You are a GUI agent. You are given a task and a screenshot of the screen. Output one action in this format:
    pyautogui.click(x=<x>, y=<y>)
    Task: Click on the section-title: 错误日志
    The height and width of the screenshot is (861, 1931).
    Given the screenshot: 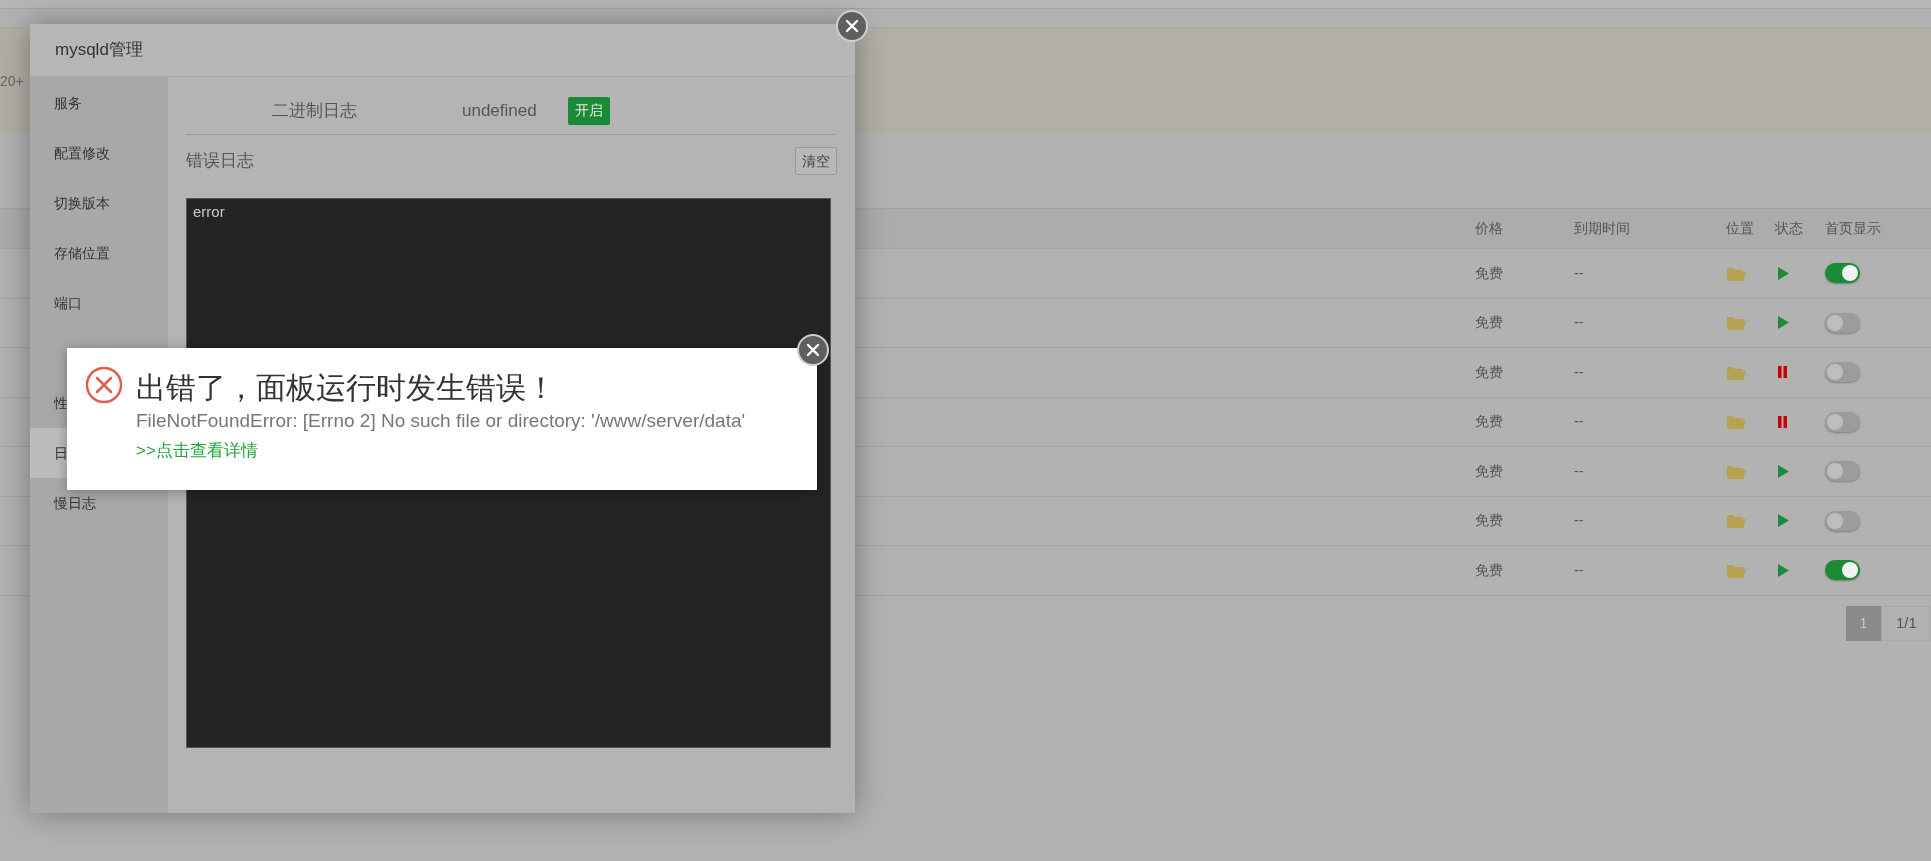 What is the action you would take?
    pyautogui.click(x=220, y=161)
    